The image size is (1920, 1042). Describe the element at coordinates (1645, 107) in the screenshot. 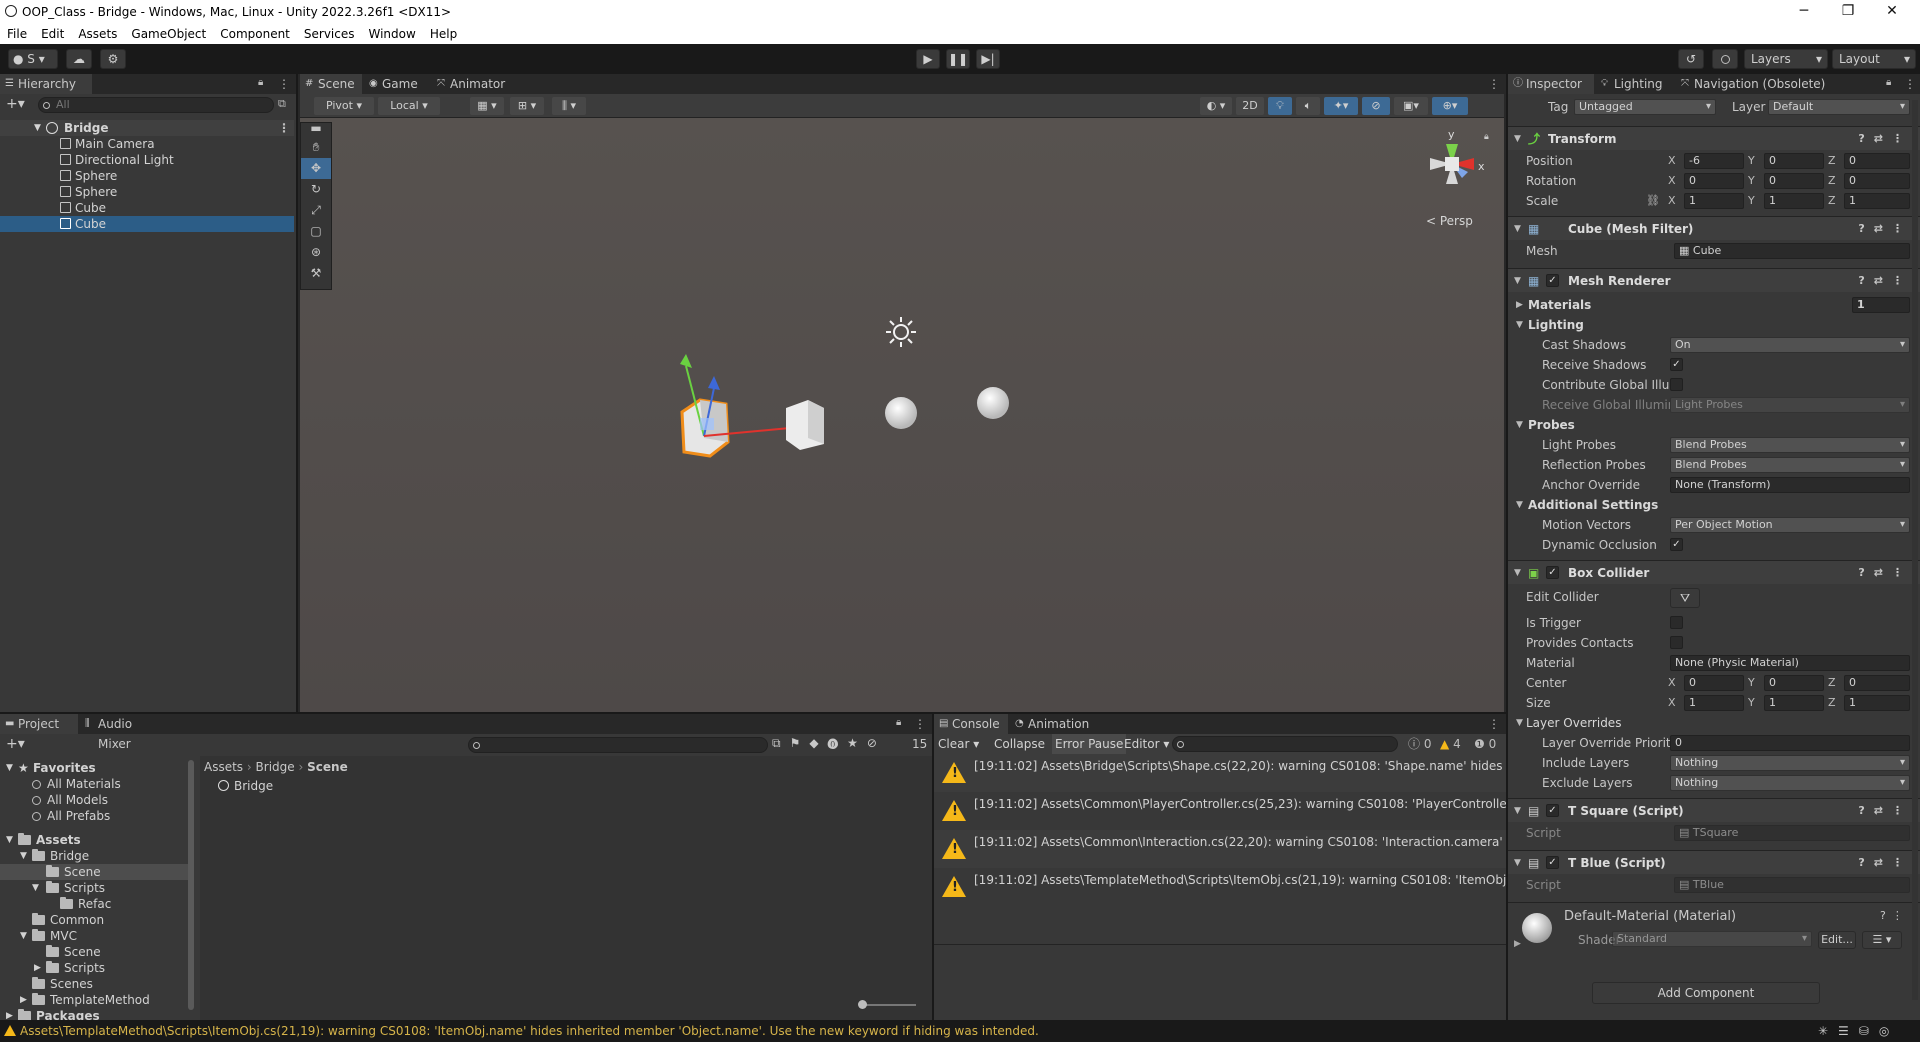

I see `tag-dropdown: Untagged` at that location.